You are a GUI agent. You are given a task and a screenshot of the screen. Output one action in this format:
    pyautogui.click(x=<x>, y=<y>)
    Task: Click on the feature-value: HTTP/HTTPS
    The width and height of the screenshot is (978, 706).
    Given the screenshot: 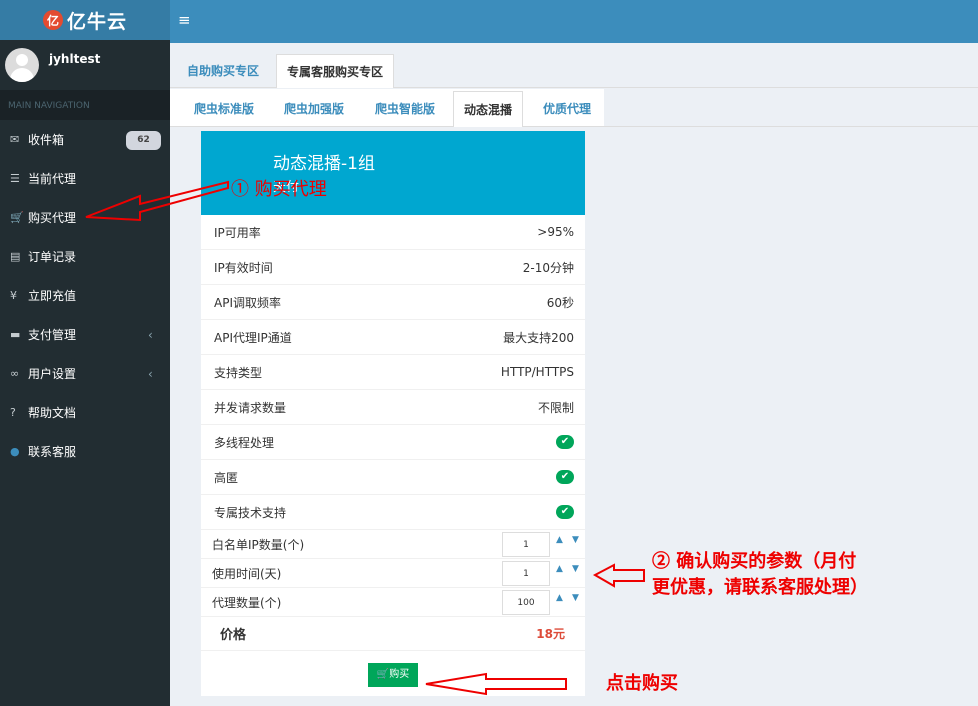 What is the action you would take?
    pyautogui.click(x=537, y=372)
    